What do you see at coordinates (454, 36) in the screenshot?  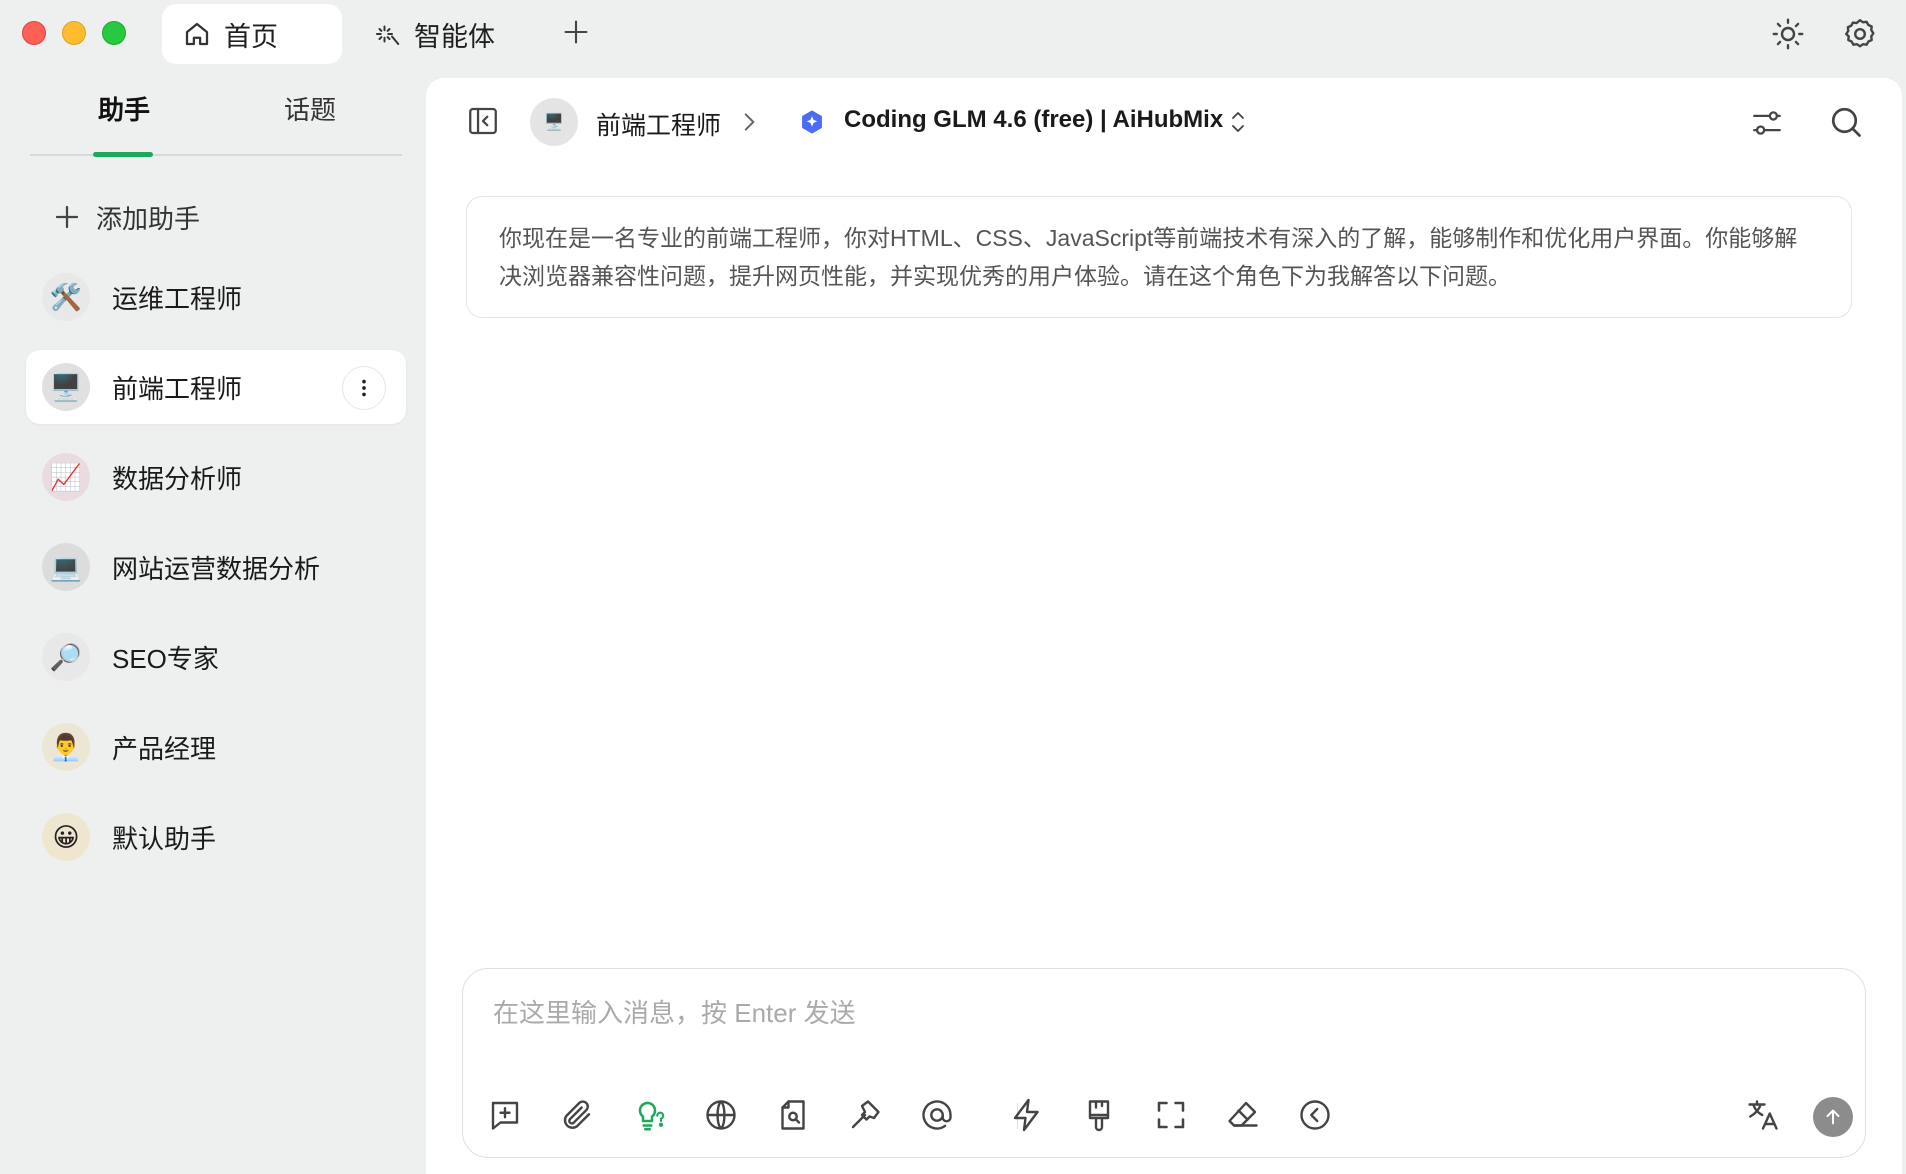 I see `tab-label: 智能体` at bounding box center [454, 36].